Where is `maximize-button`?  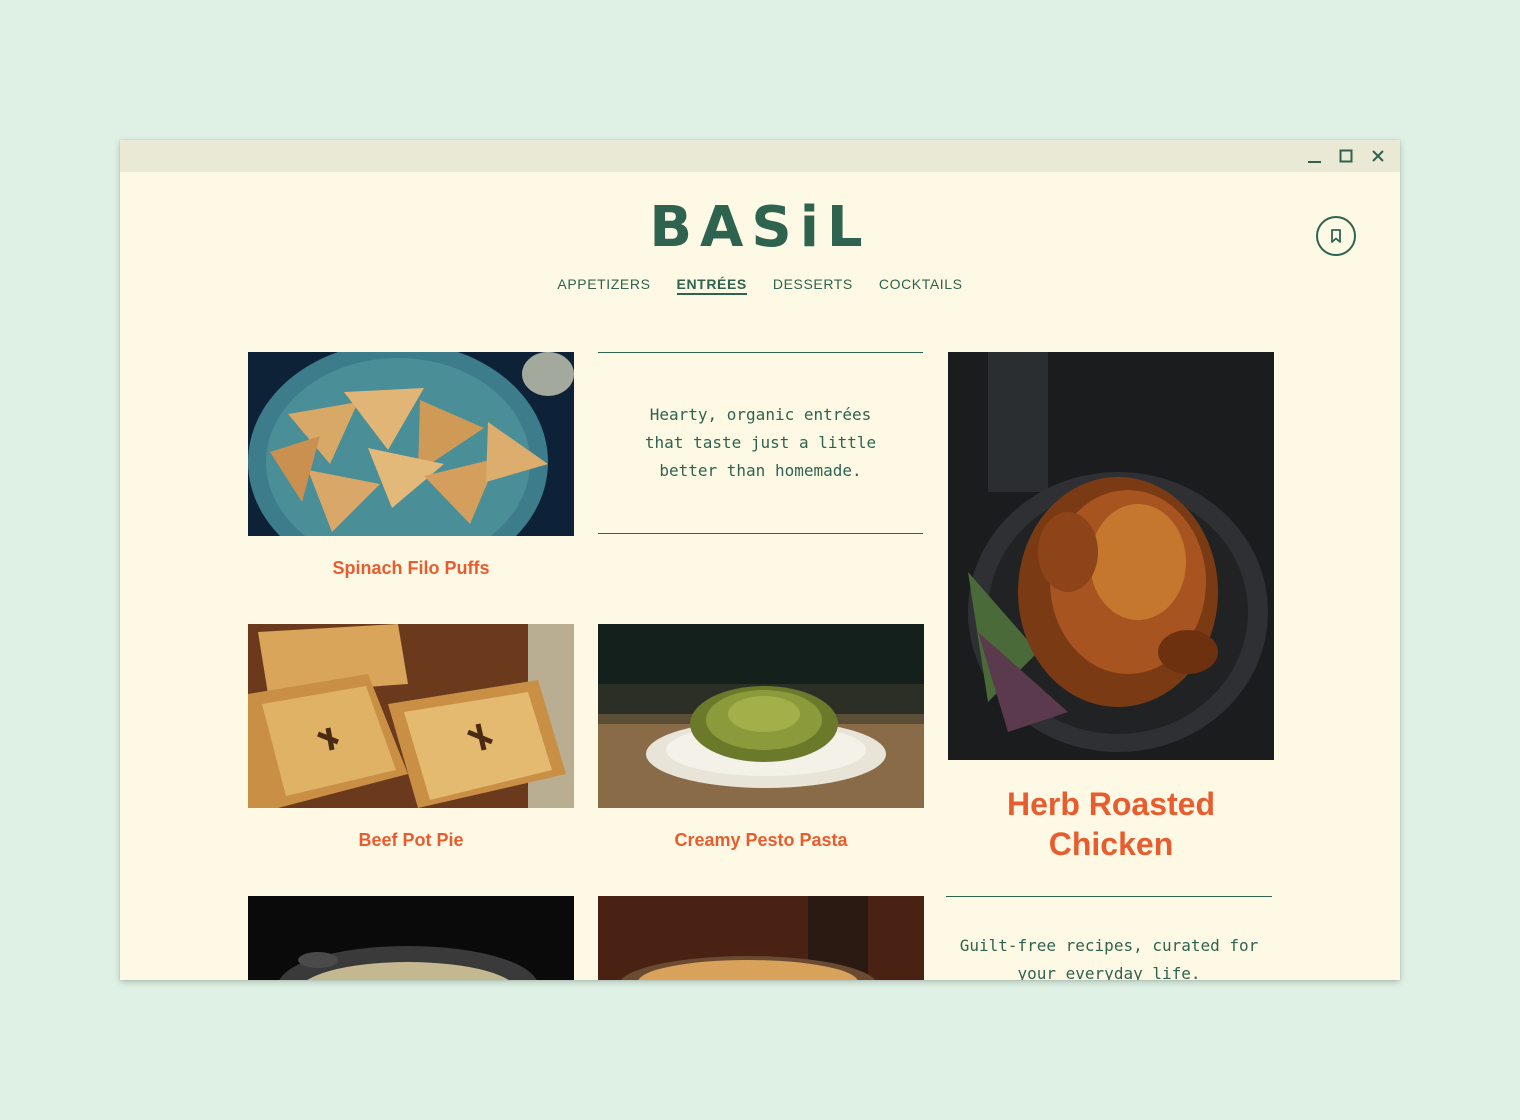 maximize-button is located at coordinates (1346, 156).